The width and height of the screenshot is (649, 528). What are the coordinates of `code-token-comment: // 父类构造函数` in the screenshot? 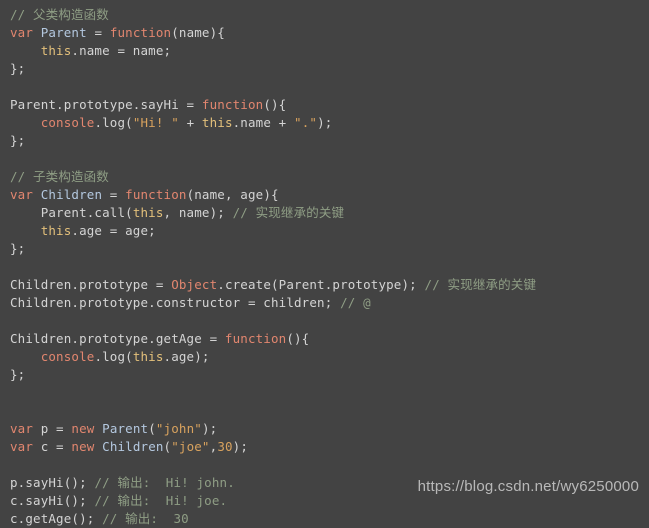 It's located at (59, 14).